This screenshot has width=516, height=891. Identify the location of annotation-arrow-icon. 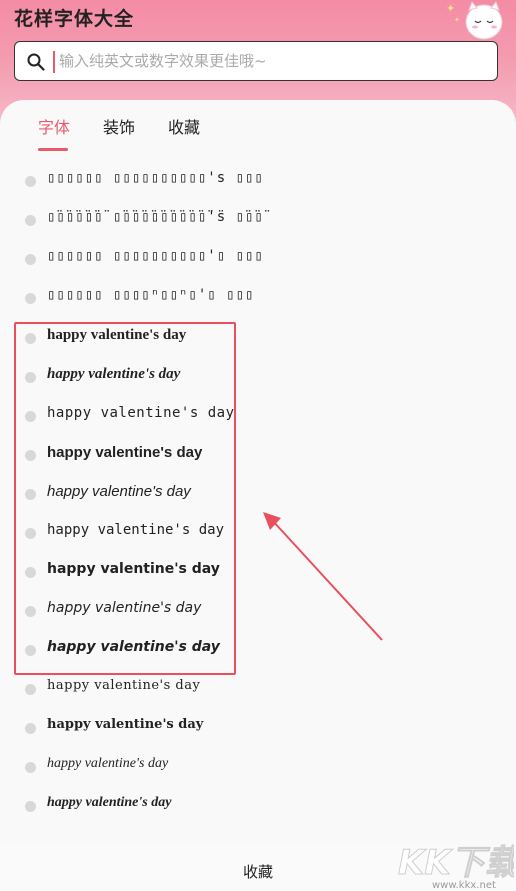
(323, 576).